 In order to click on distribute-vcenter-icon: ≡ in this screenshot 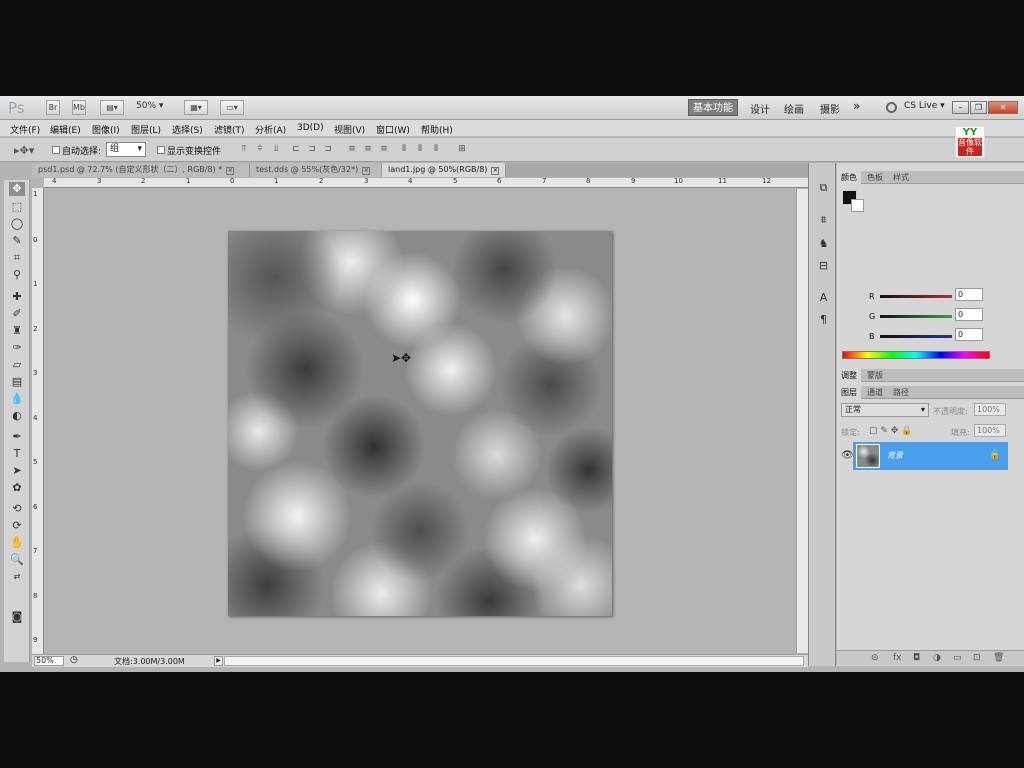, I will do `click(368, 149)`.